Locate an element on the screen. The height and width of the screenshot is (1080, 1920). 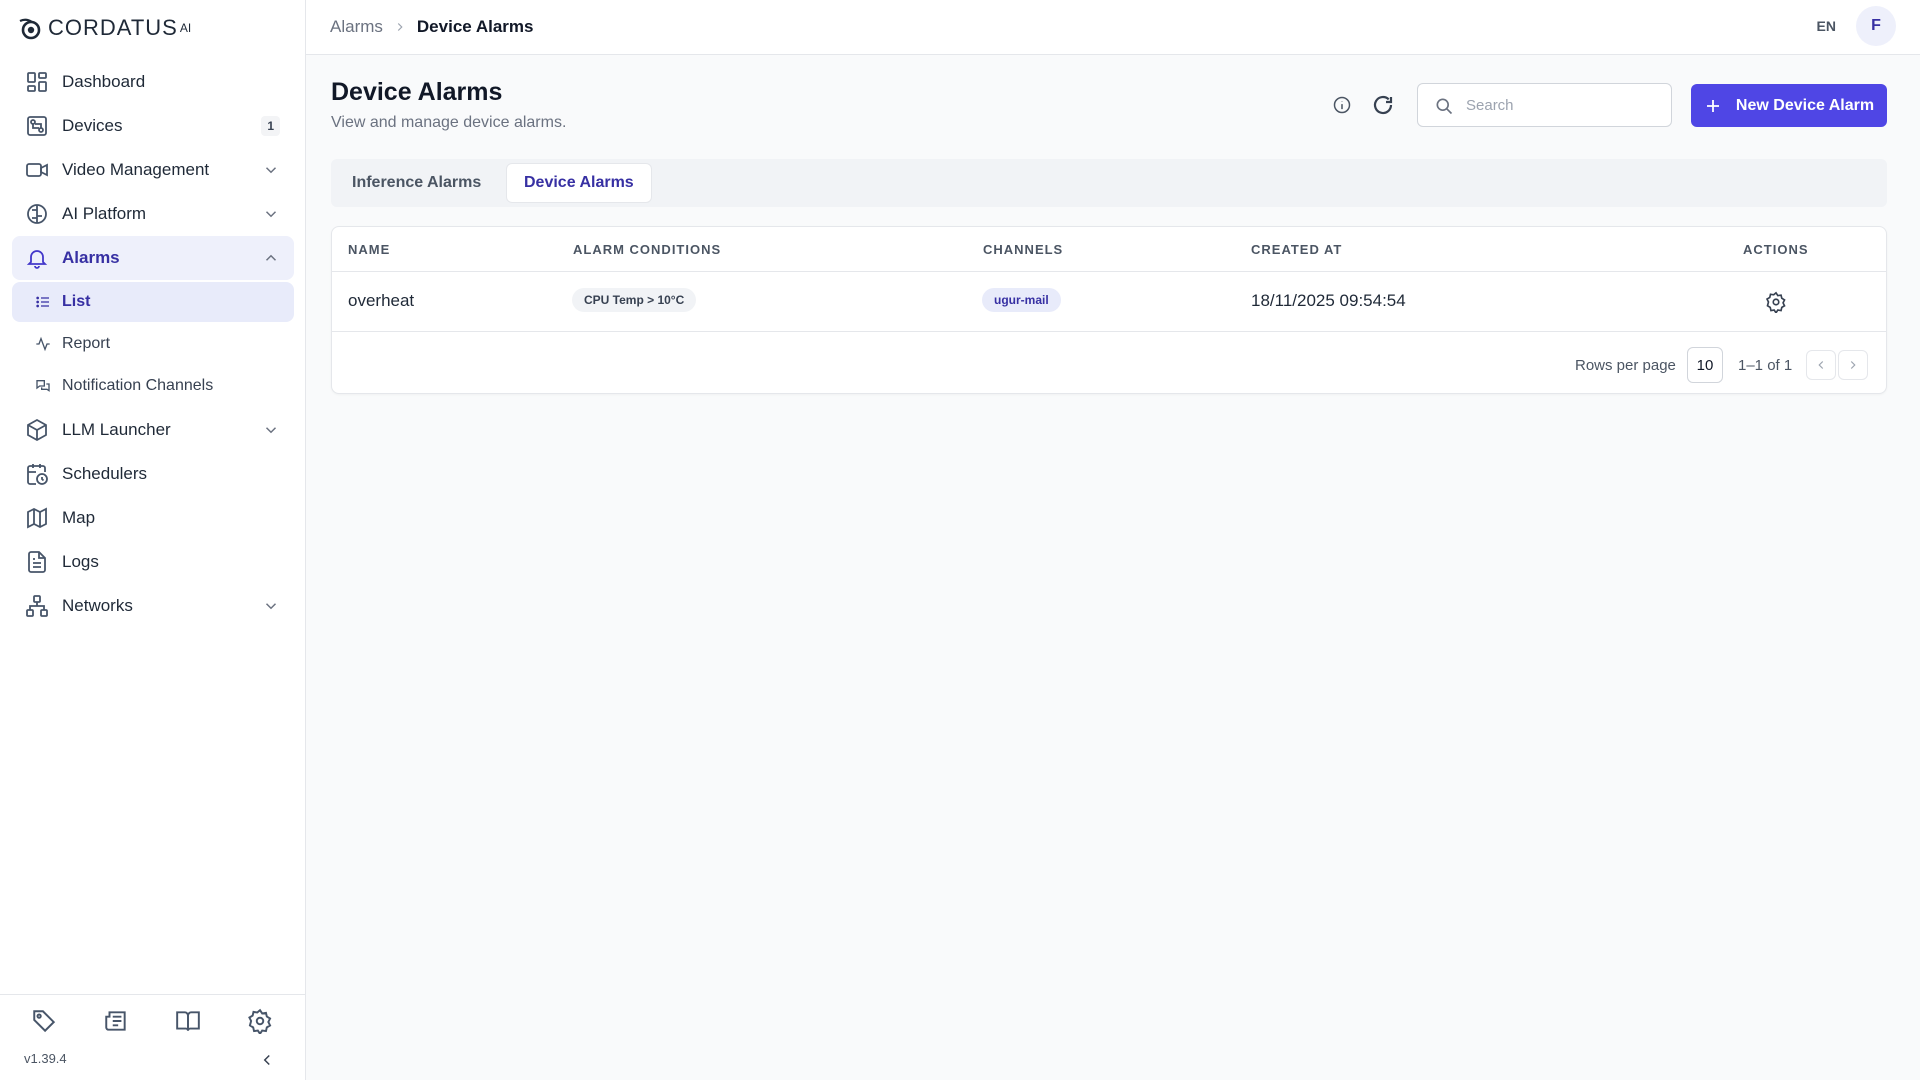
created-at-cell: 18/11/2025 09:54:54 is located at coordinates (1328, 300).